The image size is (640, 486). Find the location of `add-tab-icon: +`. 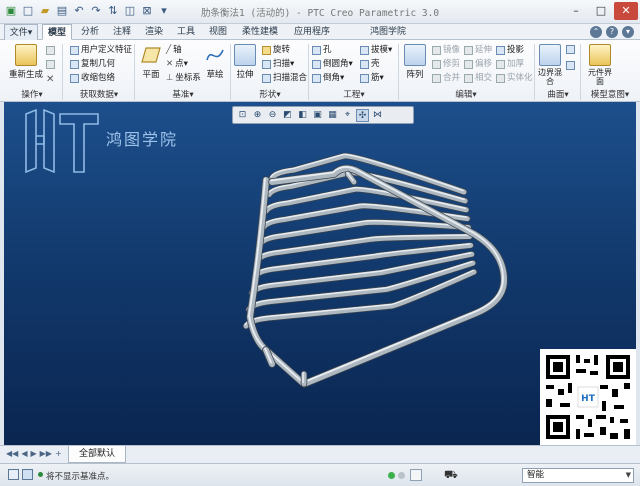

add-tab-icon: + is located at coordinates (58, 453).